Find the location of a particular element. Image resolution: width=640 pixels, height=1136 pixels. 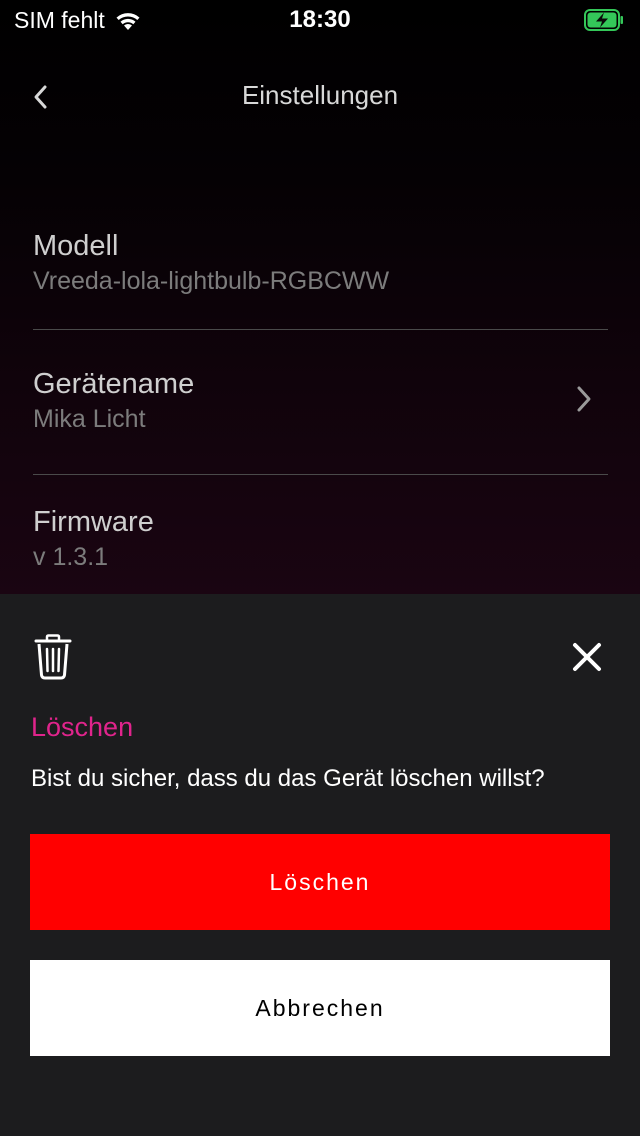

status-time: 18:30 is located at coordinates (320, 19).